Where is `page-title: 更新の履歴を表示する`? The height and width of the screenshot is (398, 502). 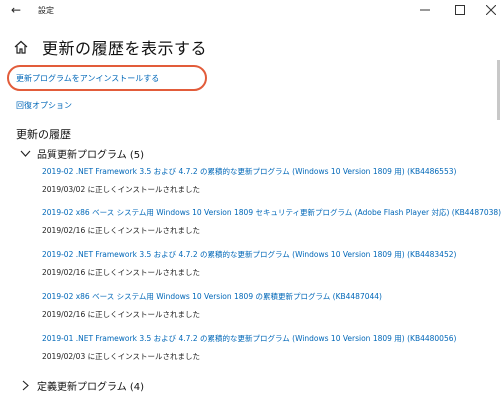
page-title: 更新の履歴を表示する is located at coordinates (125, 48).